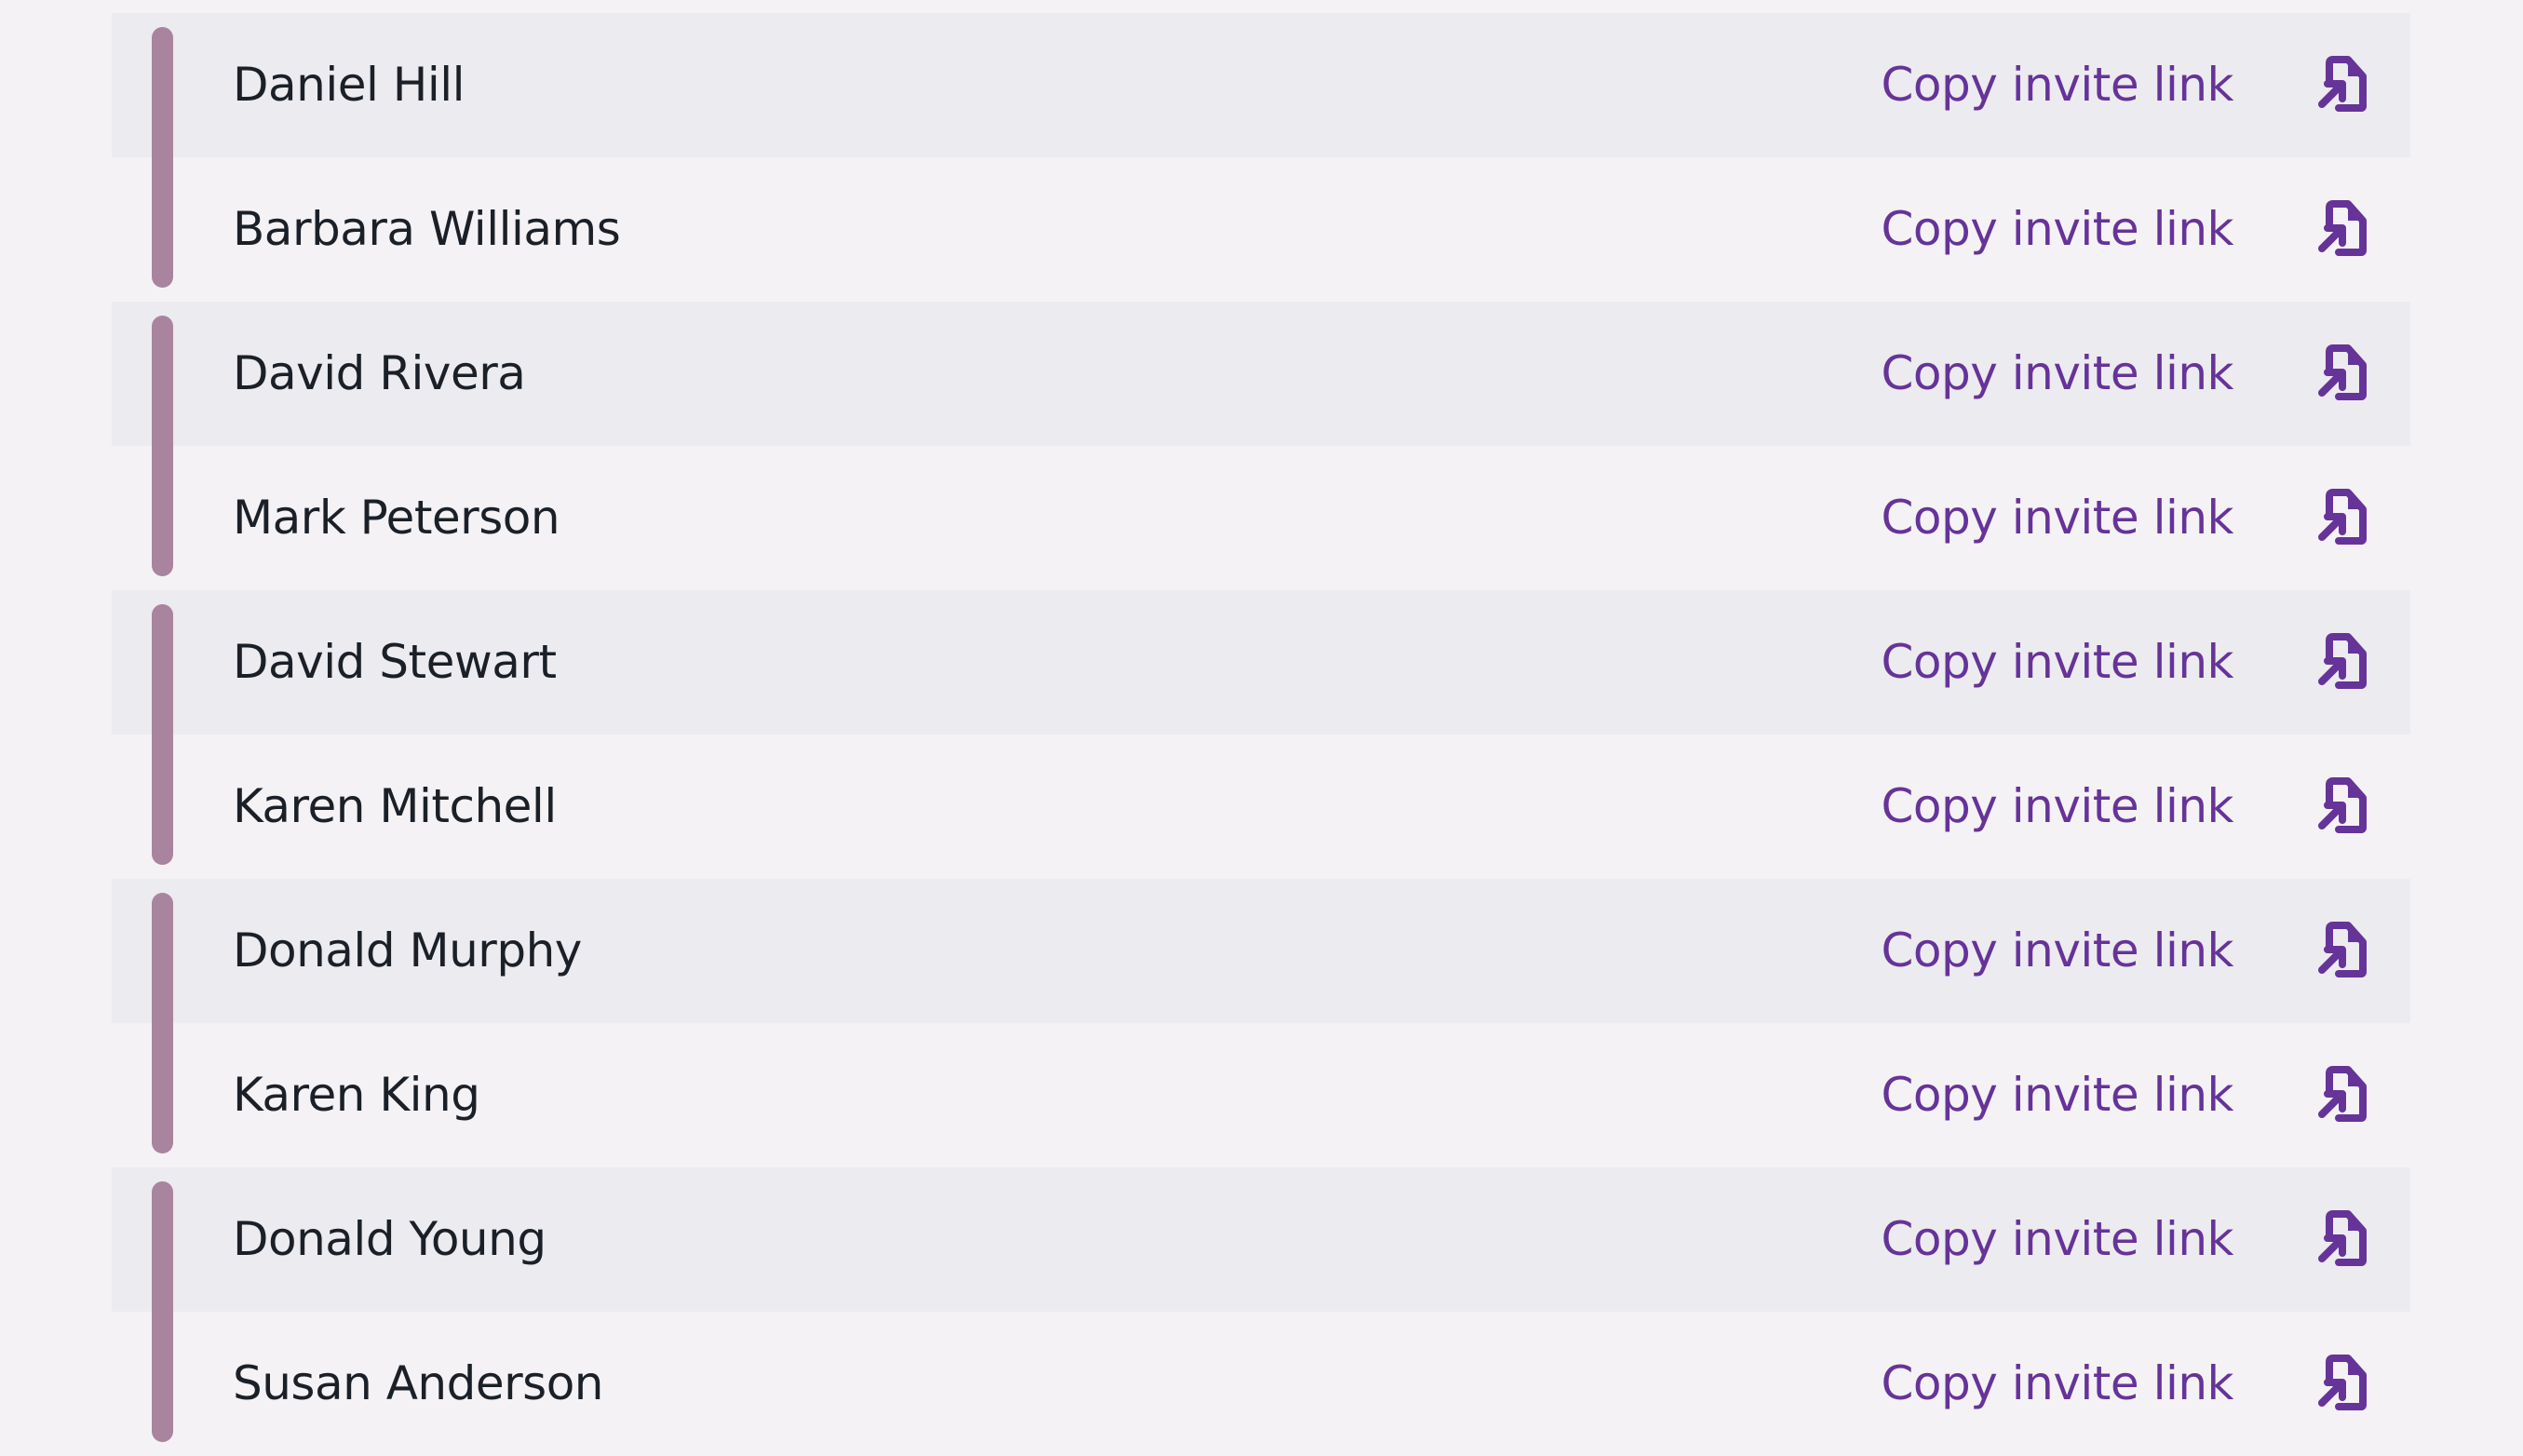  I want to click on invitee-name: Mark Peterson, so click(396, 518).